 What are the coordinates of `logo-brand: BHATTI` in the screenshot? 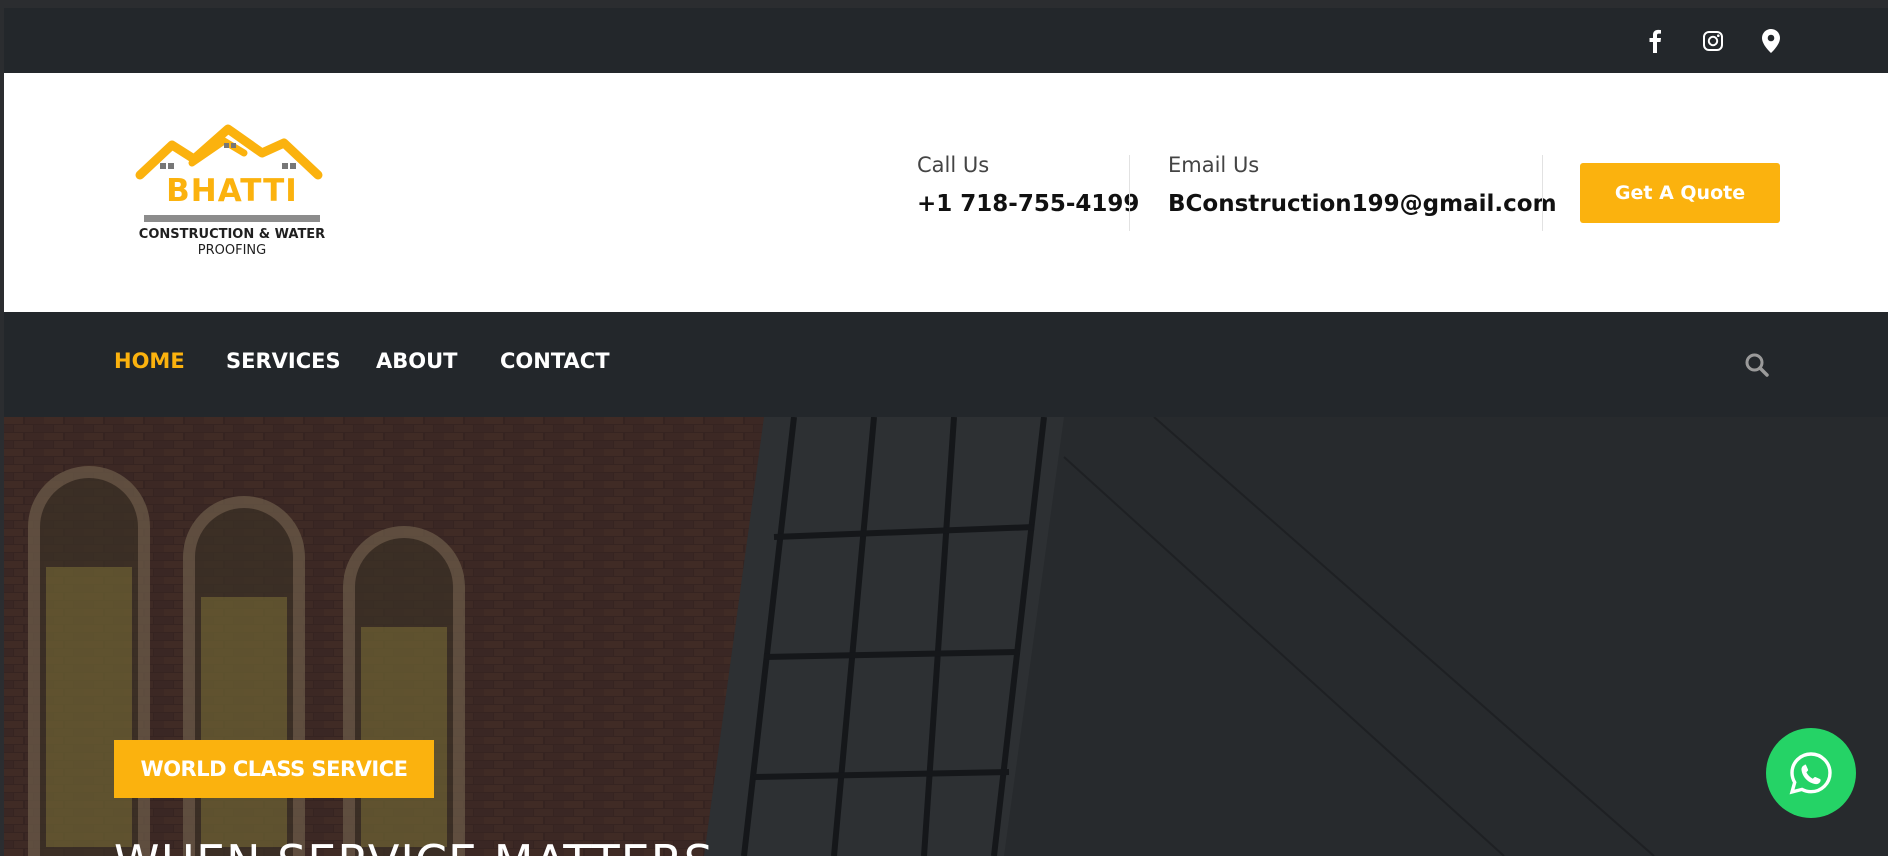 It's located at (232, 191).